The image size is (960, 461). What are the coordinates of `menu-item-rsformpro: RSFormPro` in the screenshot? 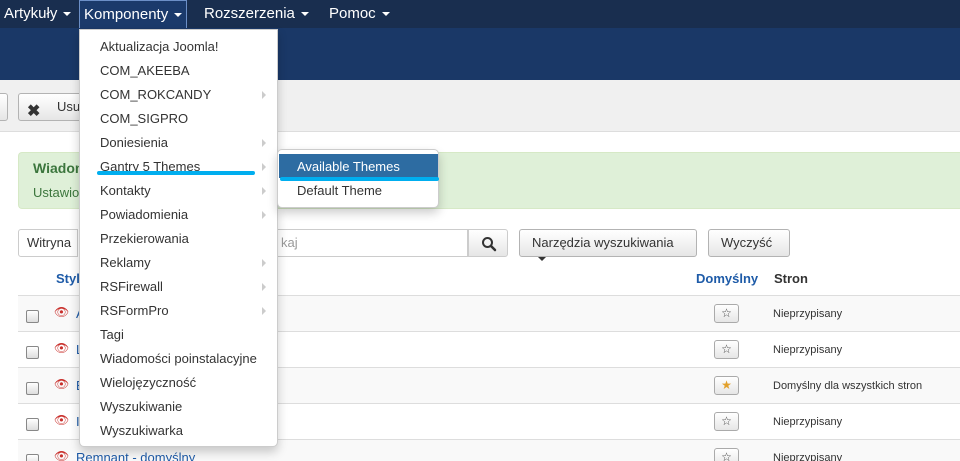 It's located at (134, 310).